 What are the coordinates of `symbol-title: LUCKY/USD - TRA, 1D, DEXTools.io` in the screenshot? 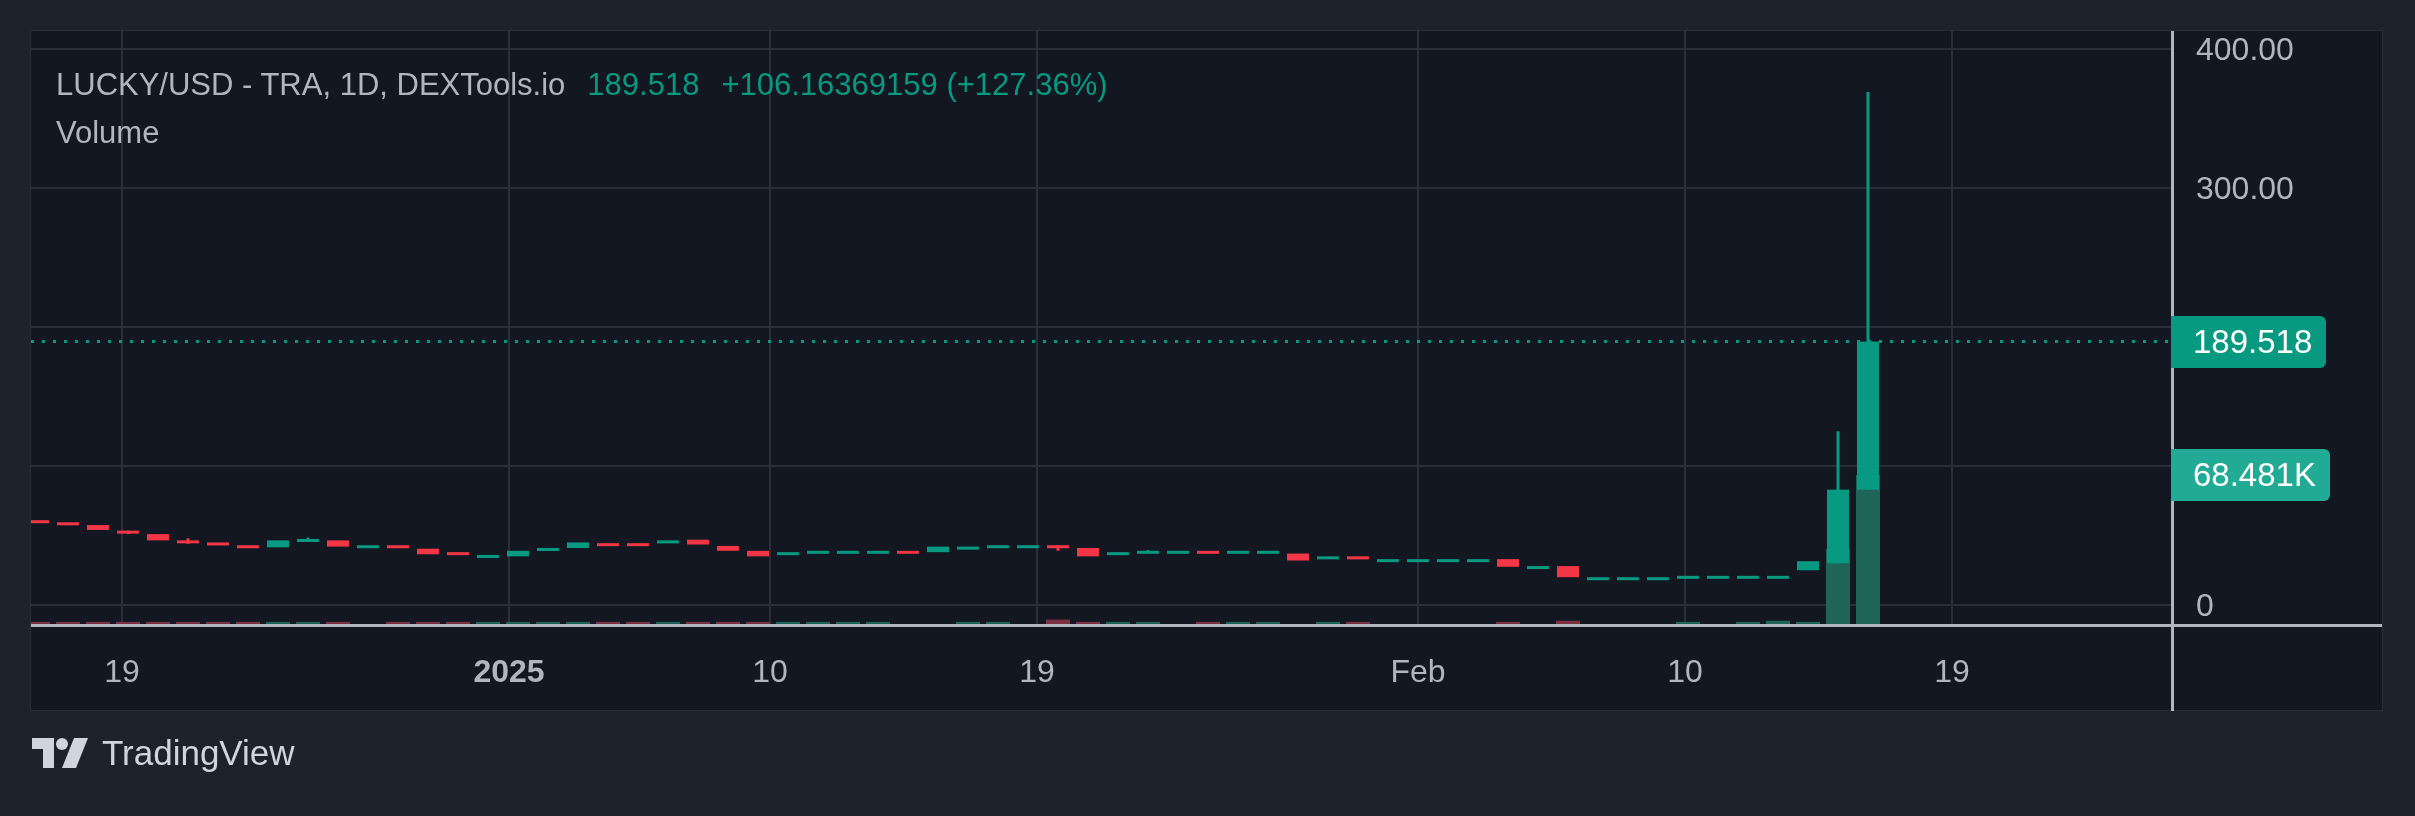 It's located at (311, 85).